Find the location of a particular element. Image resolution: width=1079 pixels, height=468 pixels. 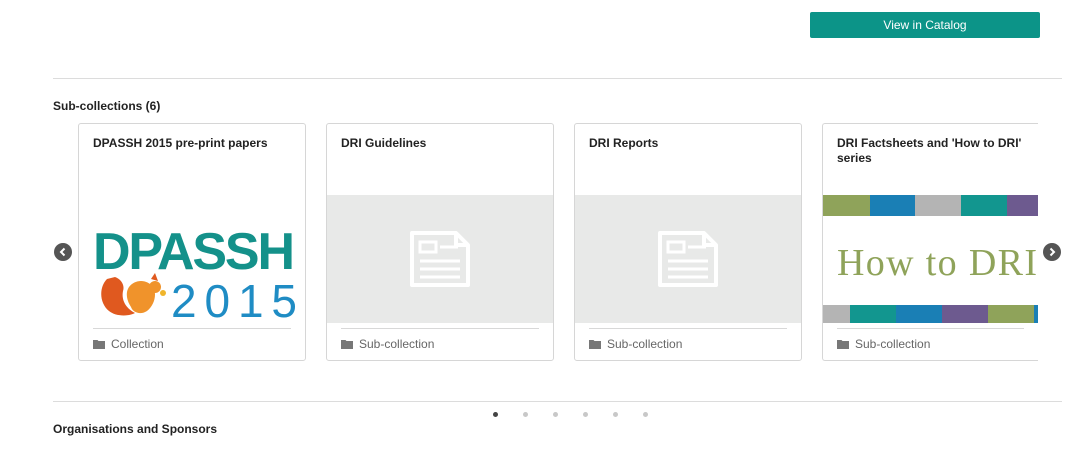

organisations-heading: Organisations and Sponsors is located at coordinates (135, 429).